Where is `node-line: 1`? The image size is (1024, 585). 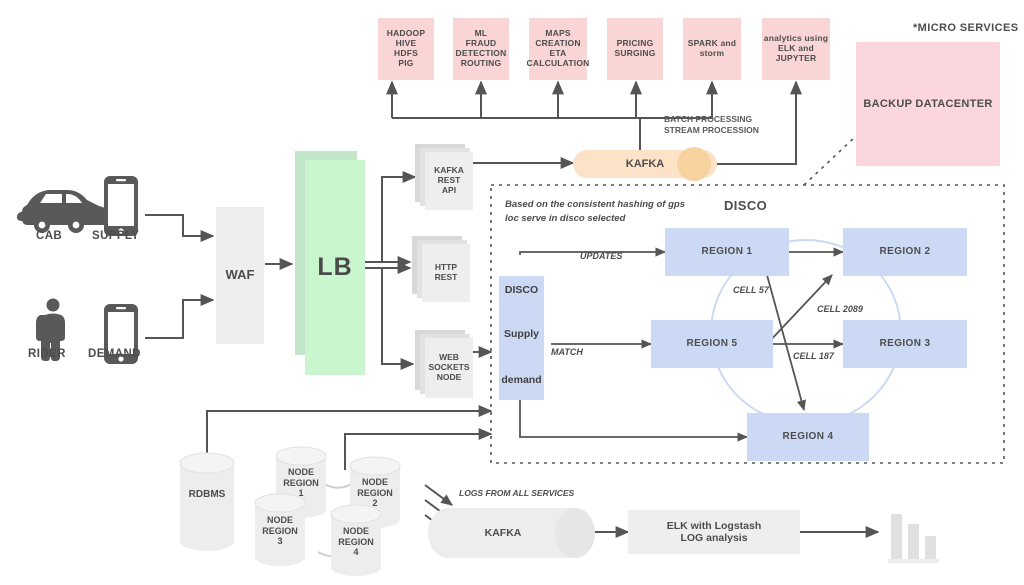
node-line: 1 is located at coordinates (301, 493).